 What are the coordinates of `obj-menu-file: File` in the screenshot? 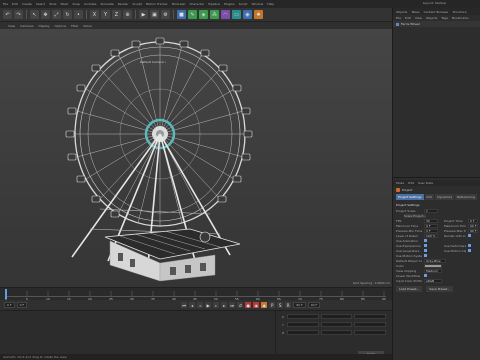 It's located at (398, 18).